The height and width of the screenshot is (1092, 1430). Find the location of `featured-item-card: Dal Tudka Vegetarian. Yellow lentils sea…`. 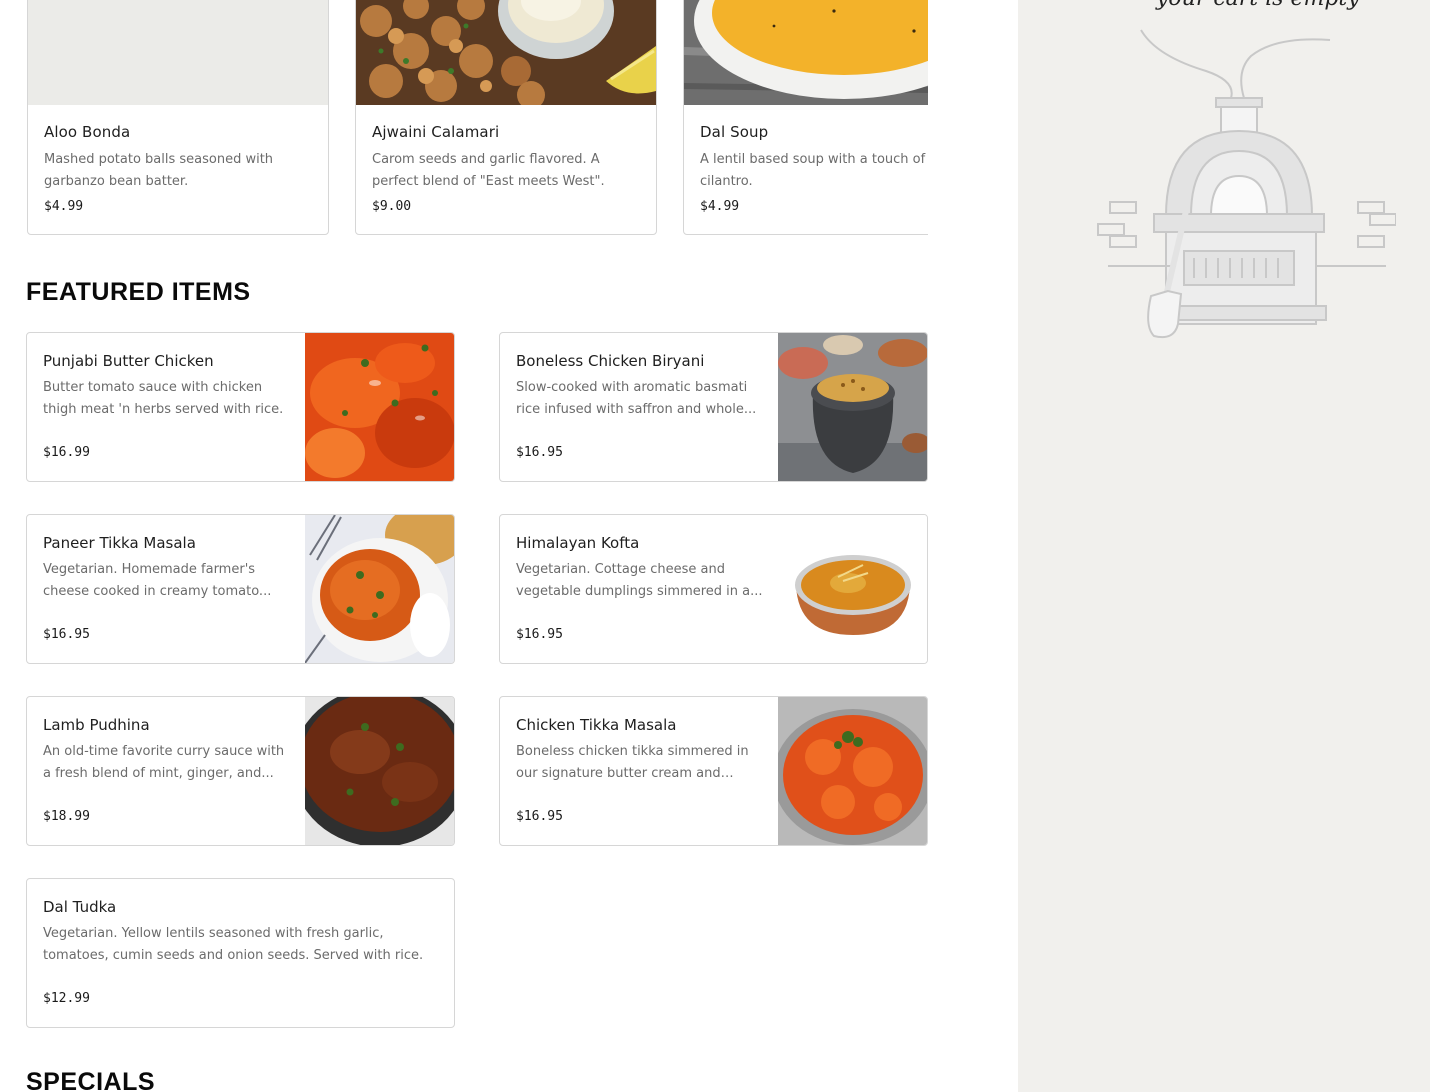

featured-item-card: Dal Tudka Vegetarian. Yellow lentils sea… is located at coordinates (240, 953).